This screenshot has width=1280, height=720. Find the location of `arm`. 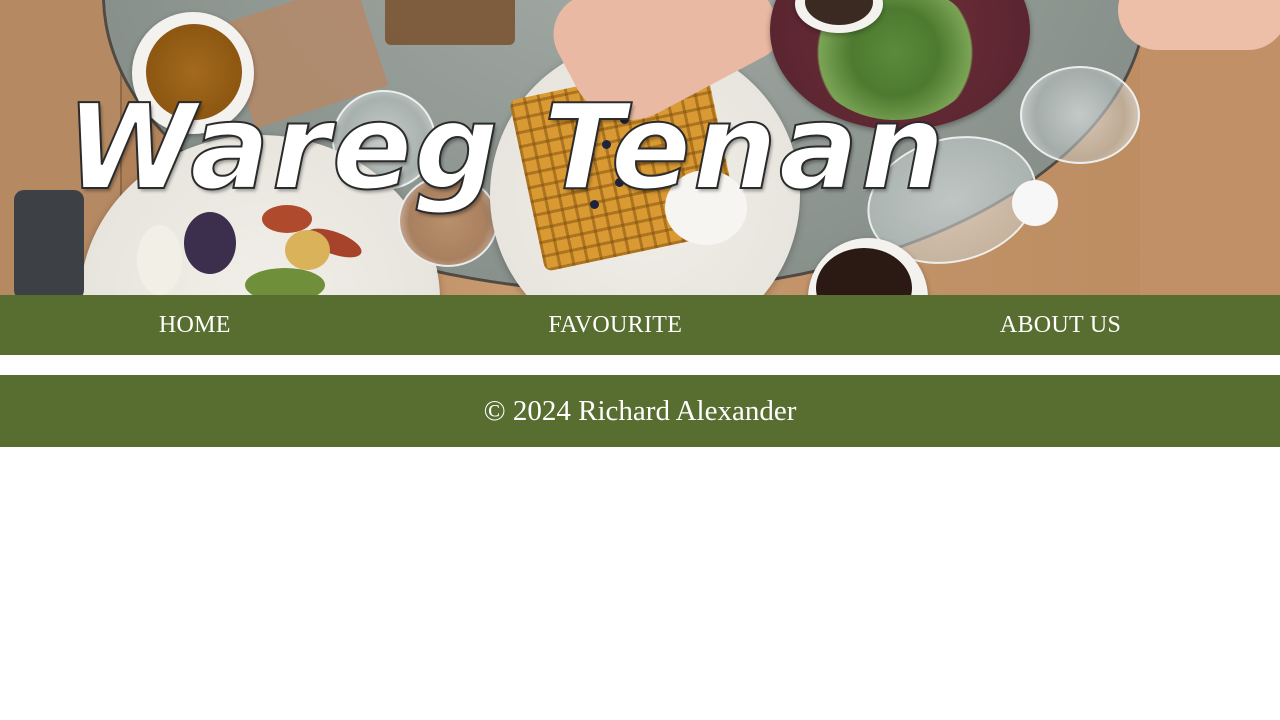

arm is located at coordinates (1199, 25).